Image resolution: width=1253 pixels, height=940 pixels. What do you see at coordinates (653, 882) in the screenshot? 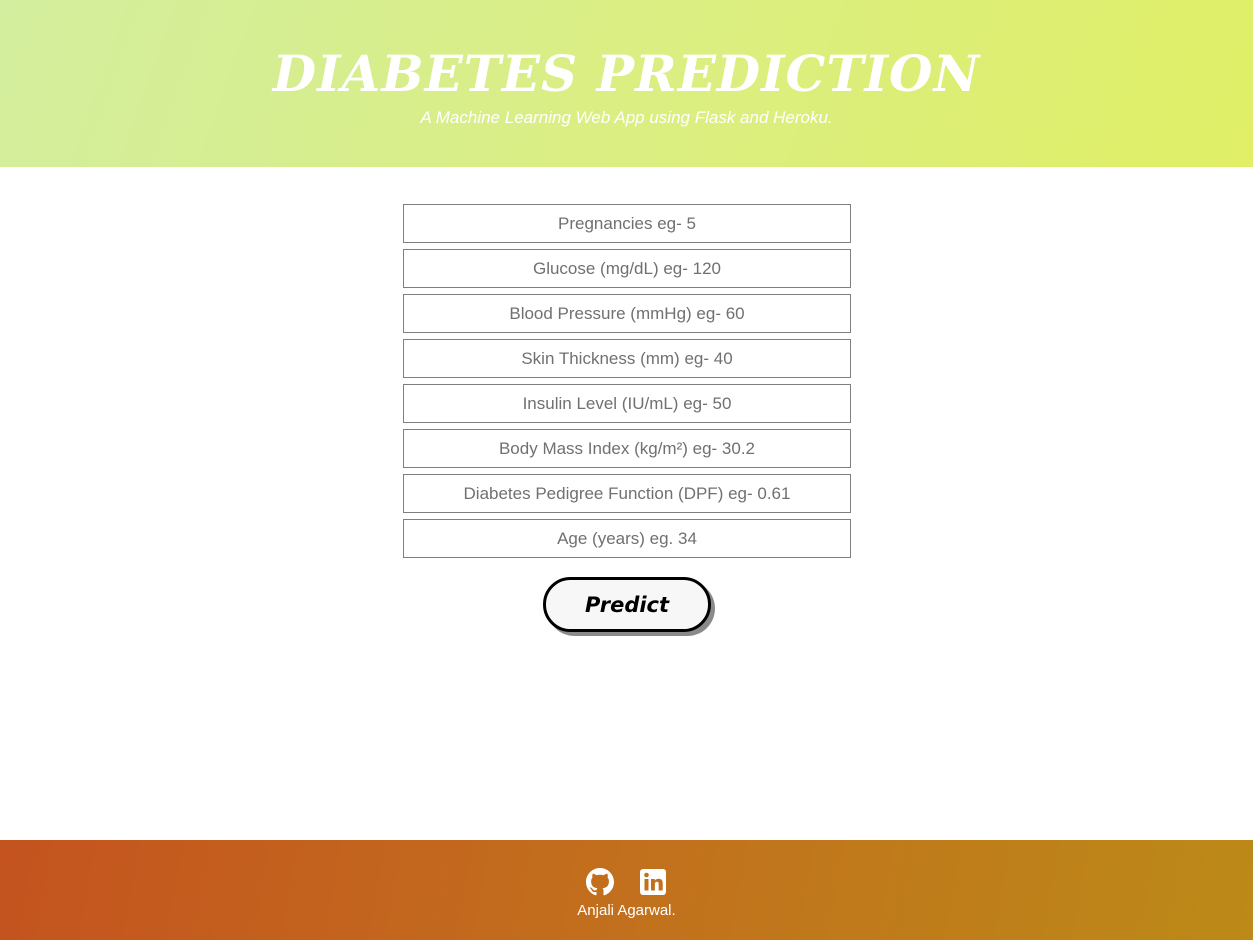
I see `linkedin-icon` at bounding box center [653, 882].